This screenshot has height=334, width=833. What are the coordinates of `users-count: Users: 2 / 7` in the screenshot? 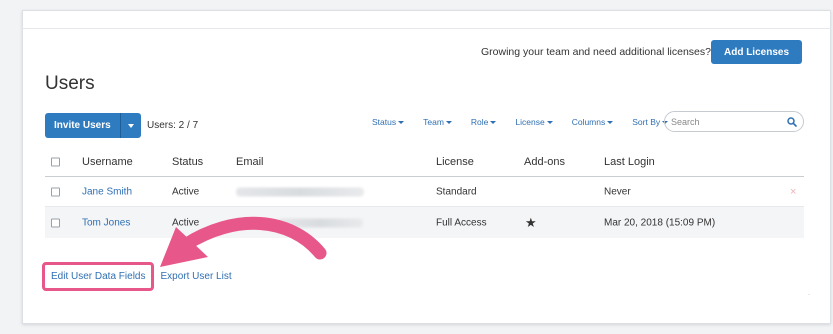 It's located at (173, 125).